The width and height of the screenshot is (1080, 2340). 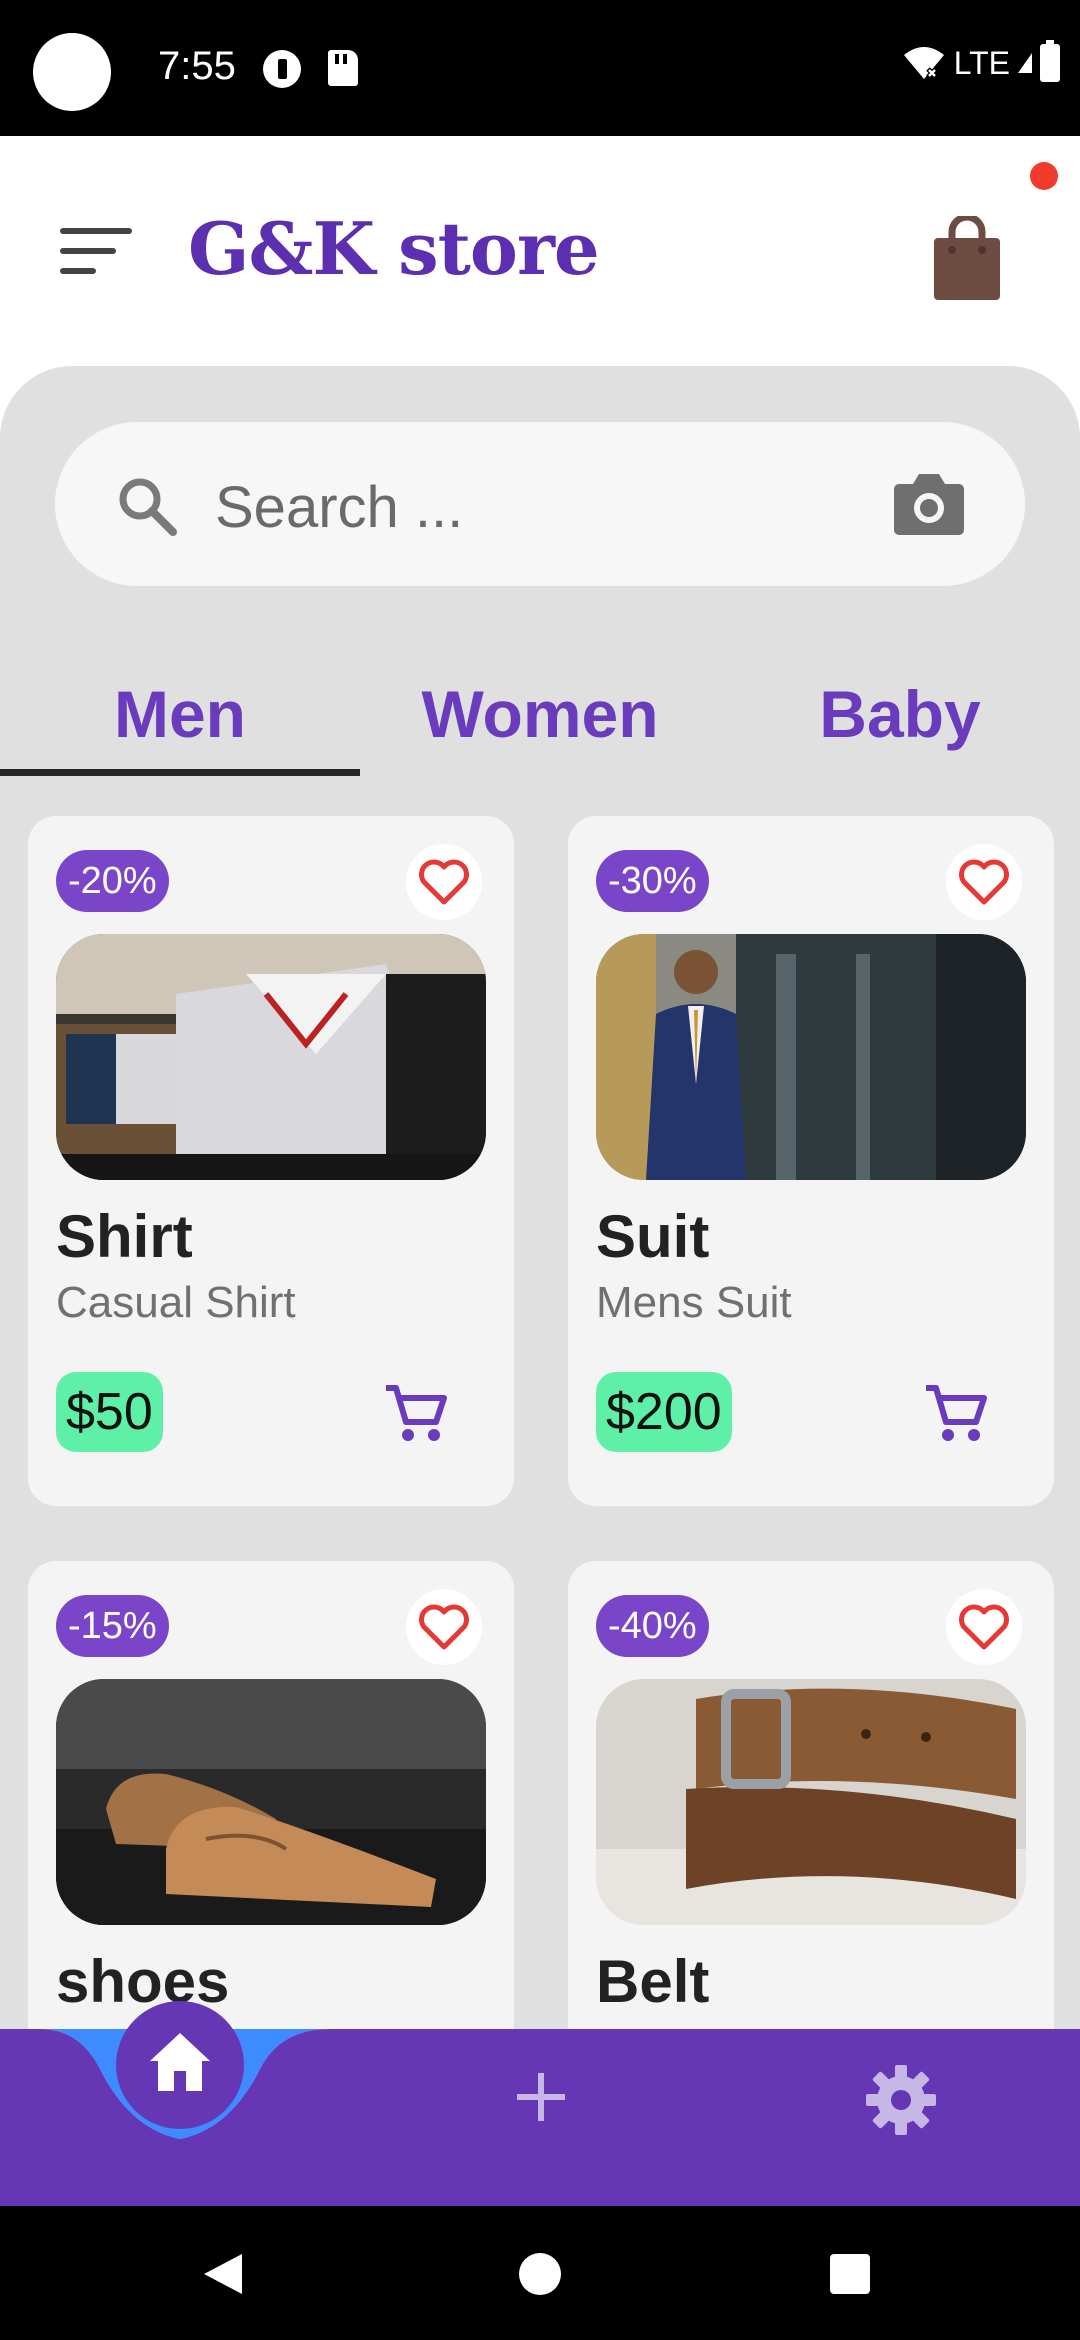 What do you see at coordinates (148, 507) in the screenshot?
I see `search-icon` at bounding box center [148, 507].